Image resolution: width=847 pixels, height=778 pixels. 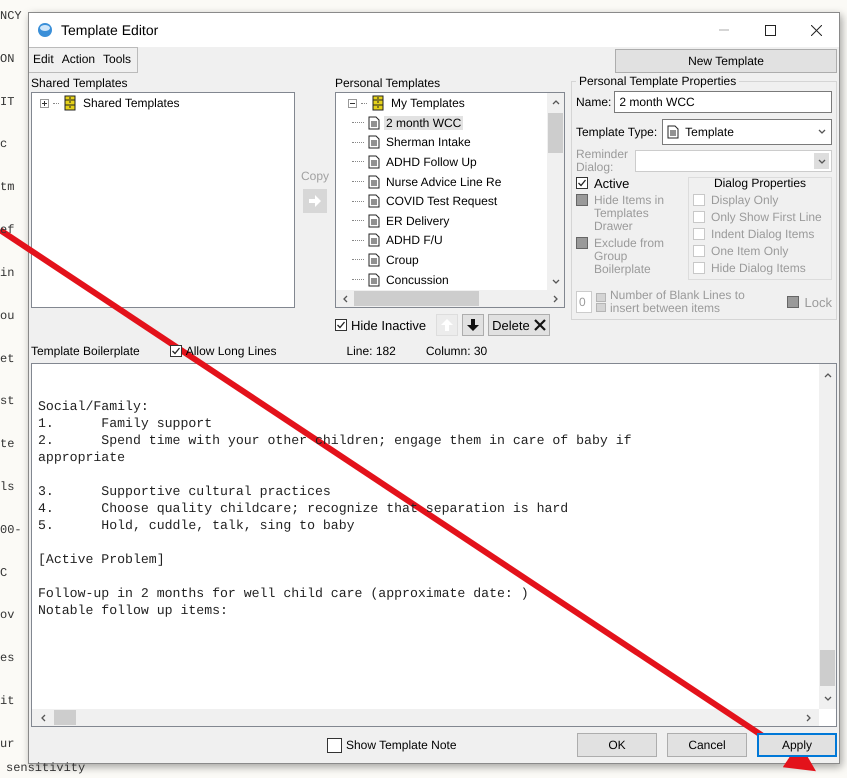 What do you see at coordinates (431, 161) in the screenshot?
I see `tree-item: ADHD Follow Up` at bounding box center [431, 161].